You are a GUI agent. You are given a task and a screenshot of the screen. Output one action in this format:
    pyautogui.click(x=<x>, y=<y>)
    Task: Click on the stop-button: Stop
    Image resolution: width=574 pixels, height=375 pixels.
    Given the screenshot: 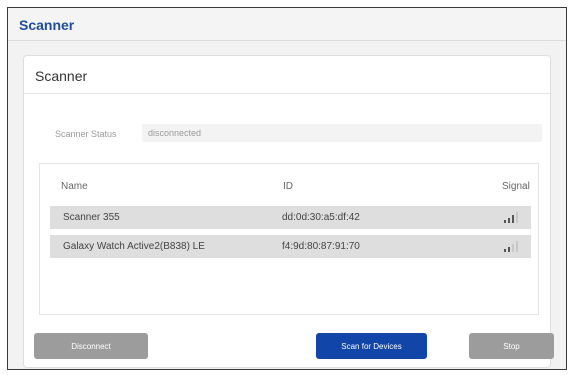 What is the action you would take?
    pyautogui.click(x=511, y=346)
    